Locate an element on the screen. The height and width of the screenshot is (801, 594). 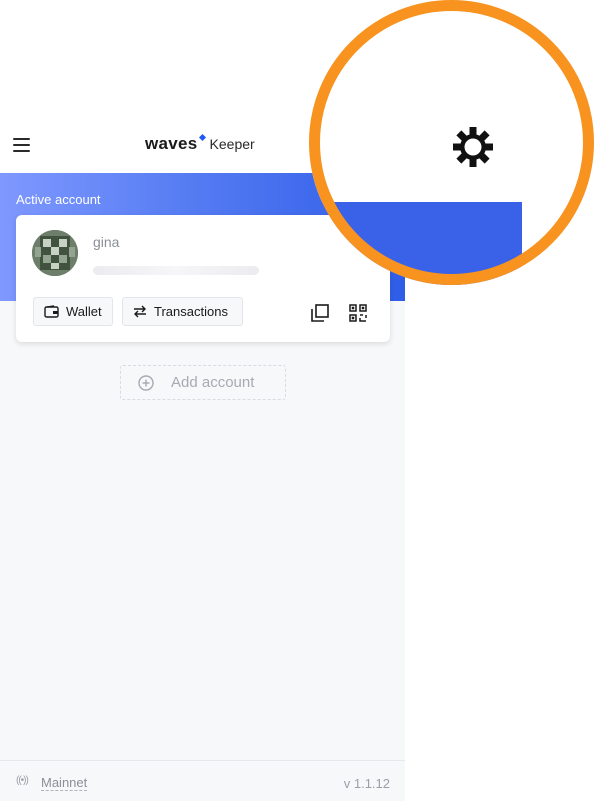
brand-secondary: Keeper is located at coordinates (232, 144).